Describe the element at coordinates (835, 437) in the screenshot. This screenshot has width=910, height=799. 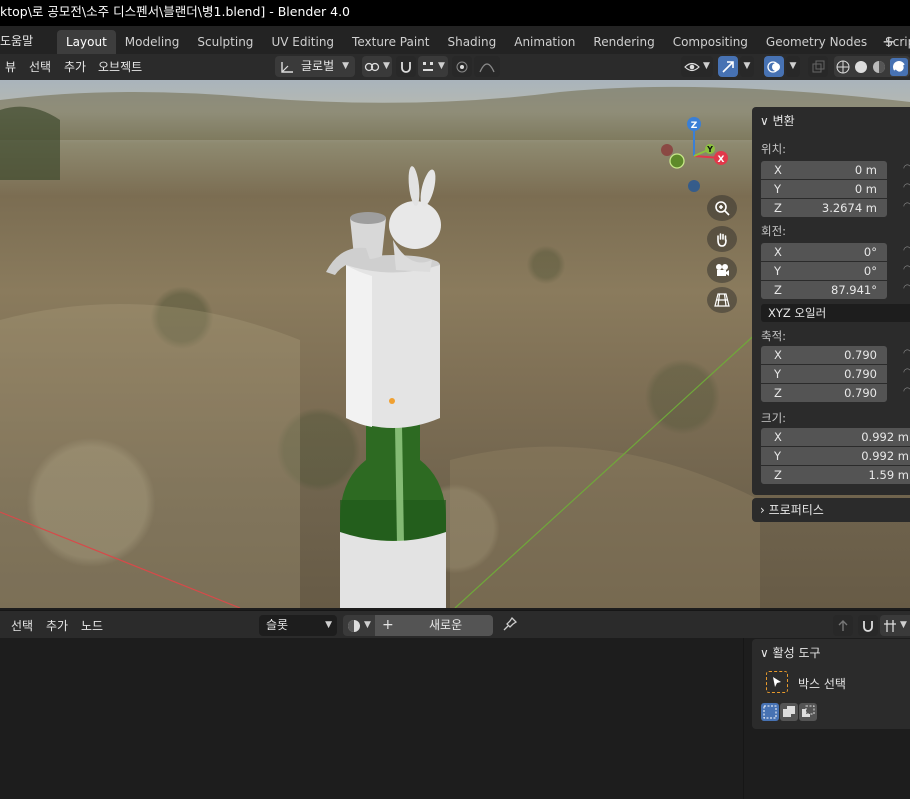
I see `dimensions-x-field: X 0.992 m` at that location.